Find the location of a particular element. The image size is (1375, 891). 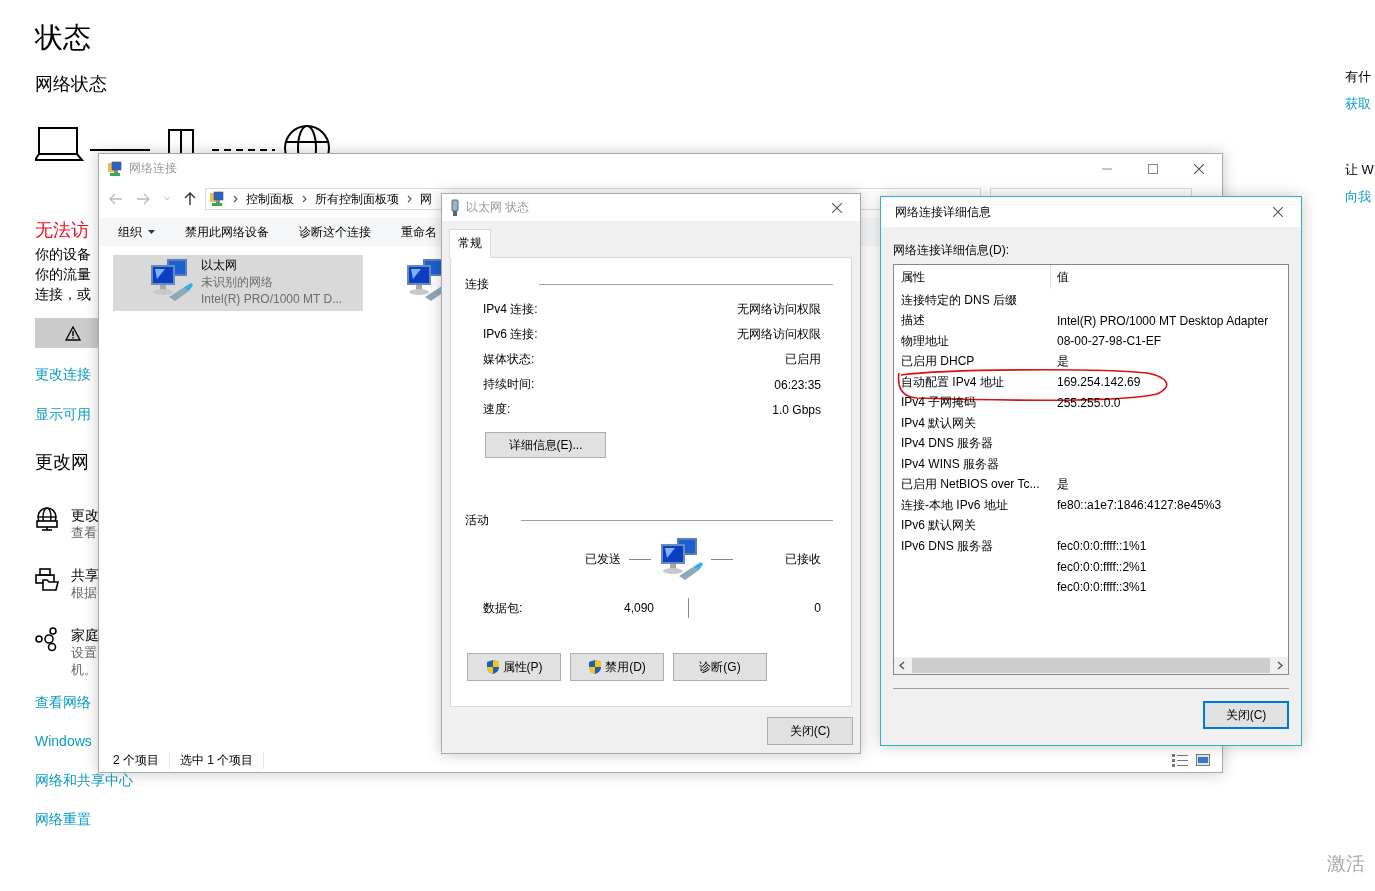

window-title: 网络连接详细信息 is located at coordinates (943, 212).